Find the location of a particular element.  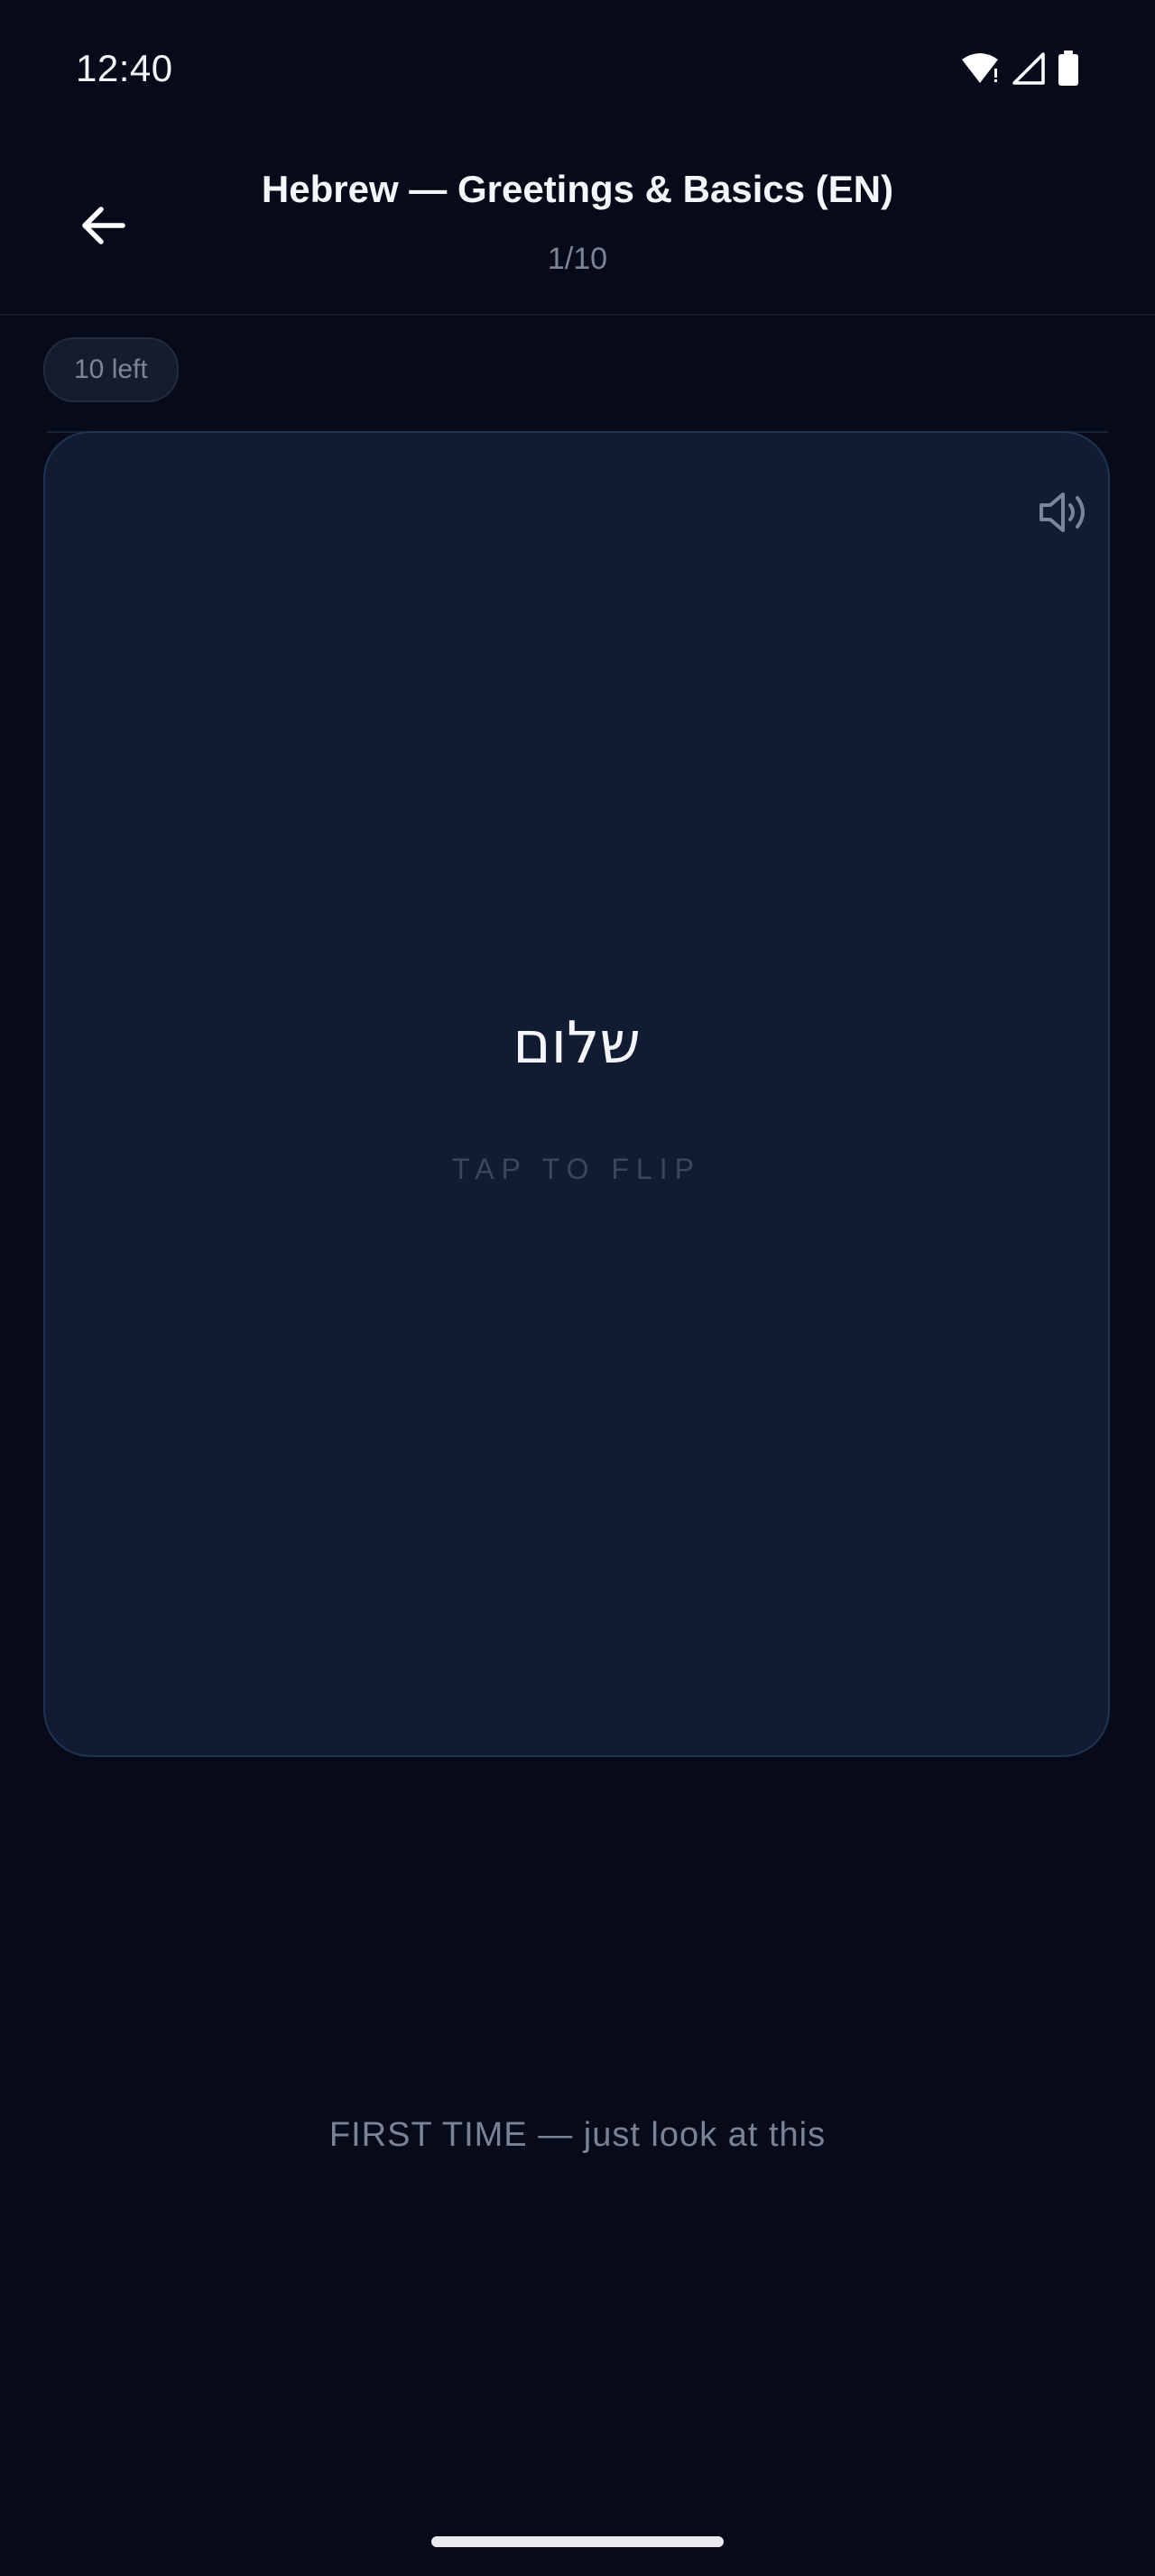

progress-counter: 1/10 is located at coordinates (577, 259).